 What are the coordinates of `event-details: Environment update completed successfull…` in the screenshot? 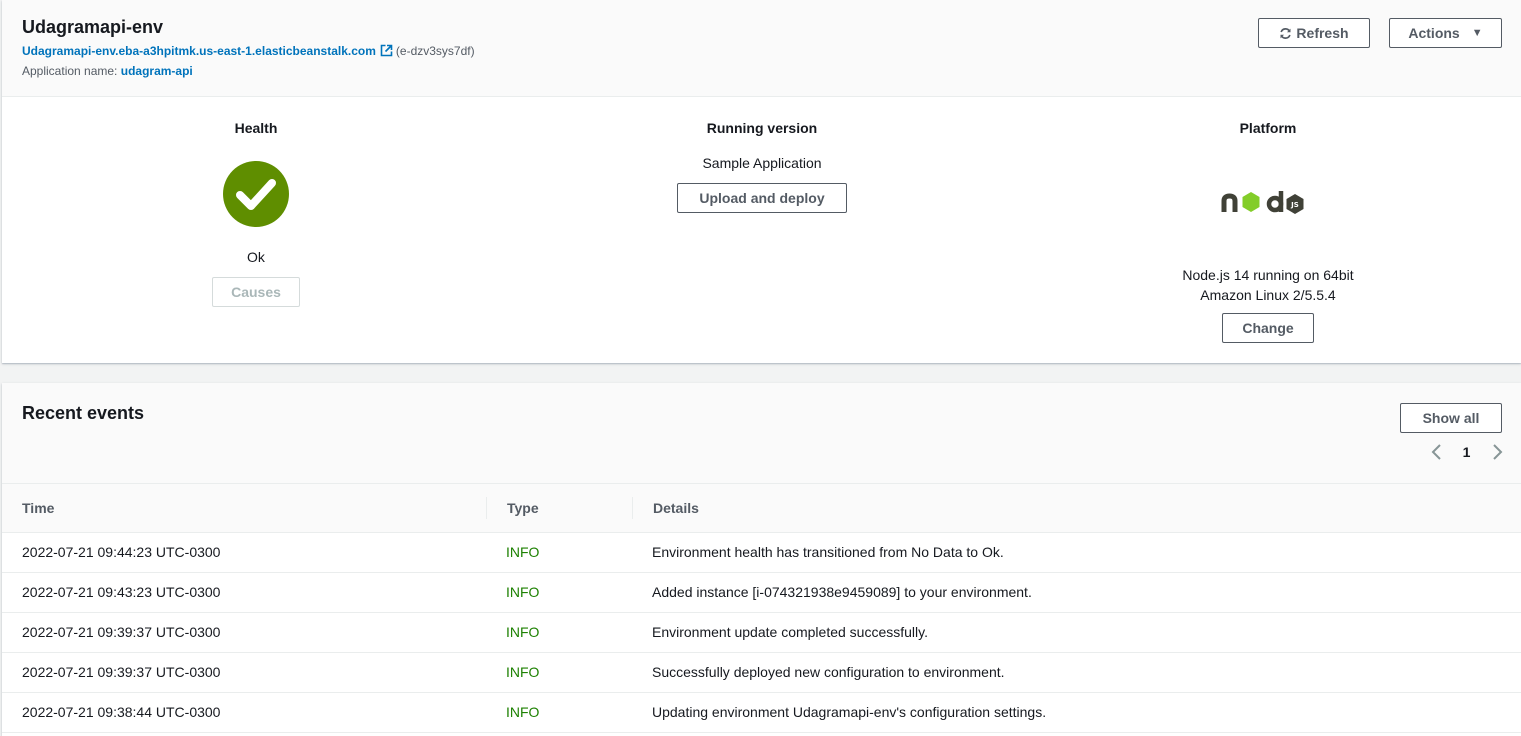 It's located at (790, 632).